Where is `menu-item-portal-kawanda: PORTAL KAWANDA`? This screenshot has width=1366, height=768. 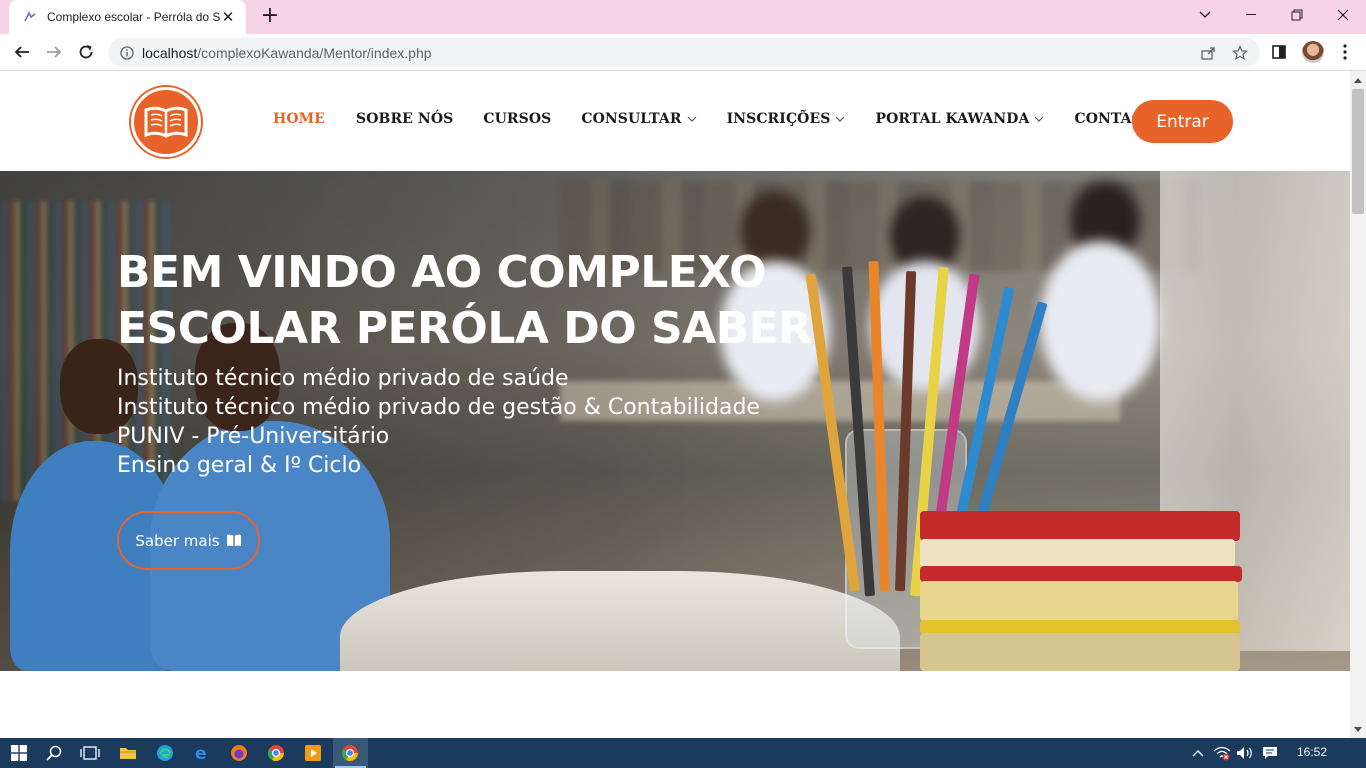 menu-item-portal-kawanda: PORTAL KAWANDA is located at coordinates (959, 119).